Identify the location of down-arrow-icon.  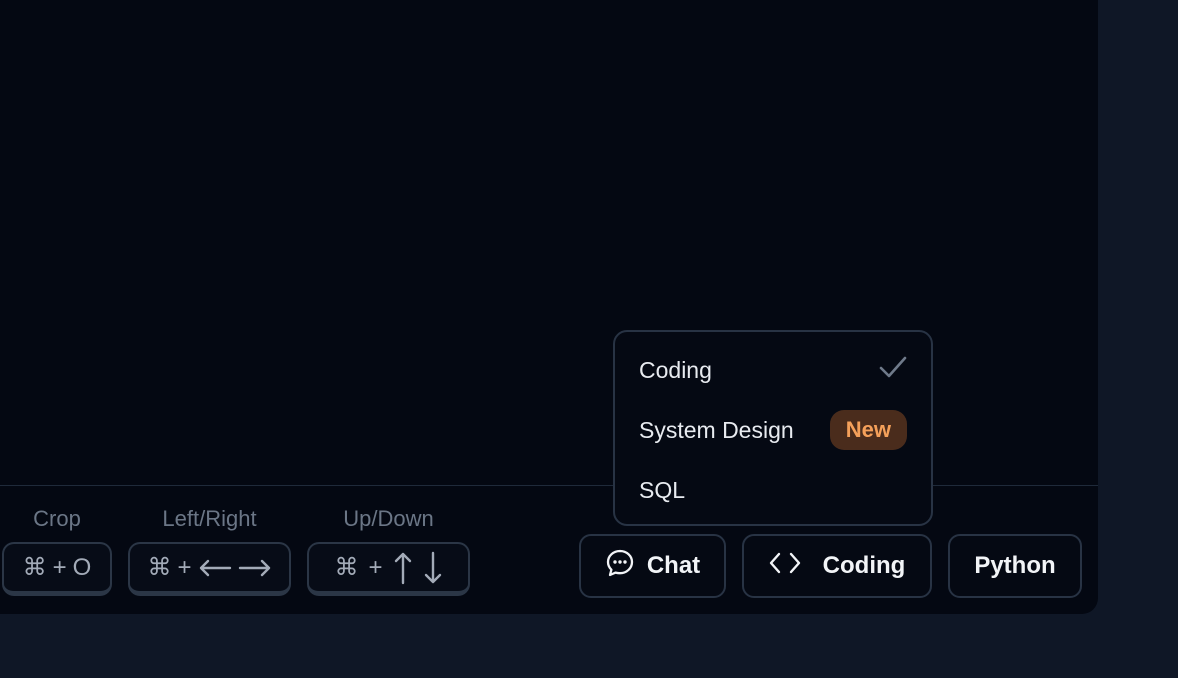
(433, 568).